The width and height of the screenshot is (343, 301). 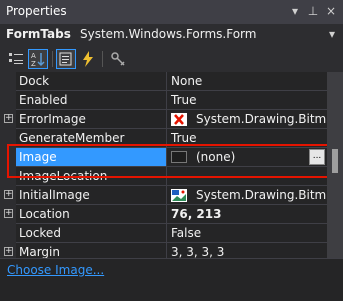 I want to click on object-type: System.Windows.Forms.Form, so click(x=168, y=34).